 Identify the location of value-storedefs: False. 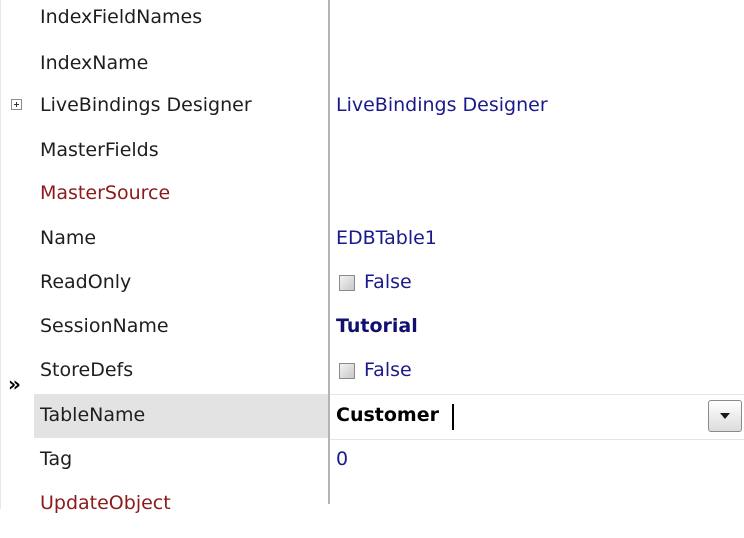
(388, 370).